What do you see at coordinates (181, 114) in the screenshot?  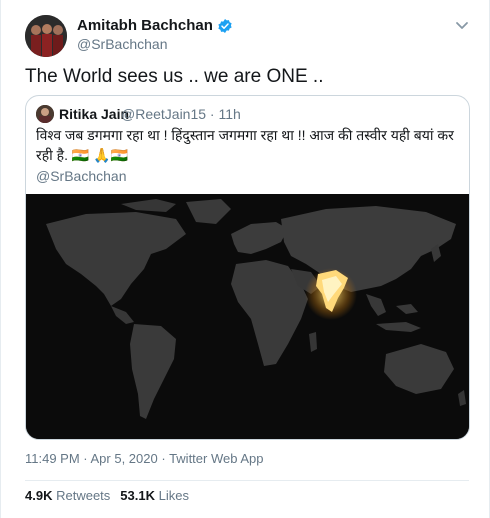 I see `quote-author-handle: @ReetJain15 · 11h` at bounding box center [181, 114].